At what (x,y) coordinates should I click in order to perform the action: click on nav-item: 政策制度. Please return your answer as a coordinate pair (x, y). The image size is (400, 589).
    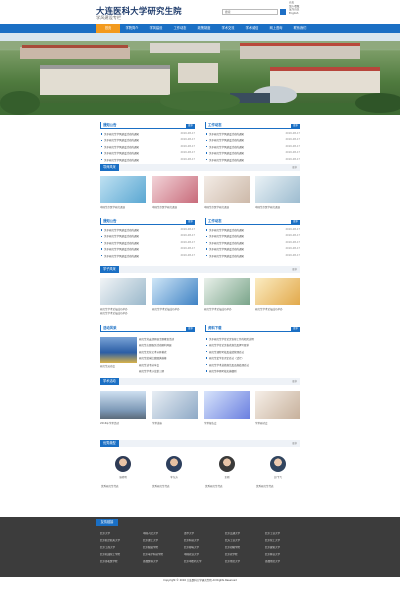
    Looking at the image, I should click on (204, 28).